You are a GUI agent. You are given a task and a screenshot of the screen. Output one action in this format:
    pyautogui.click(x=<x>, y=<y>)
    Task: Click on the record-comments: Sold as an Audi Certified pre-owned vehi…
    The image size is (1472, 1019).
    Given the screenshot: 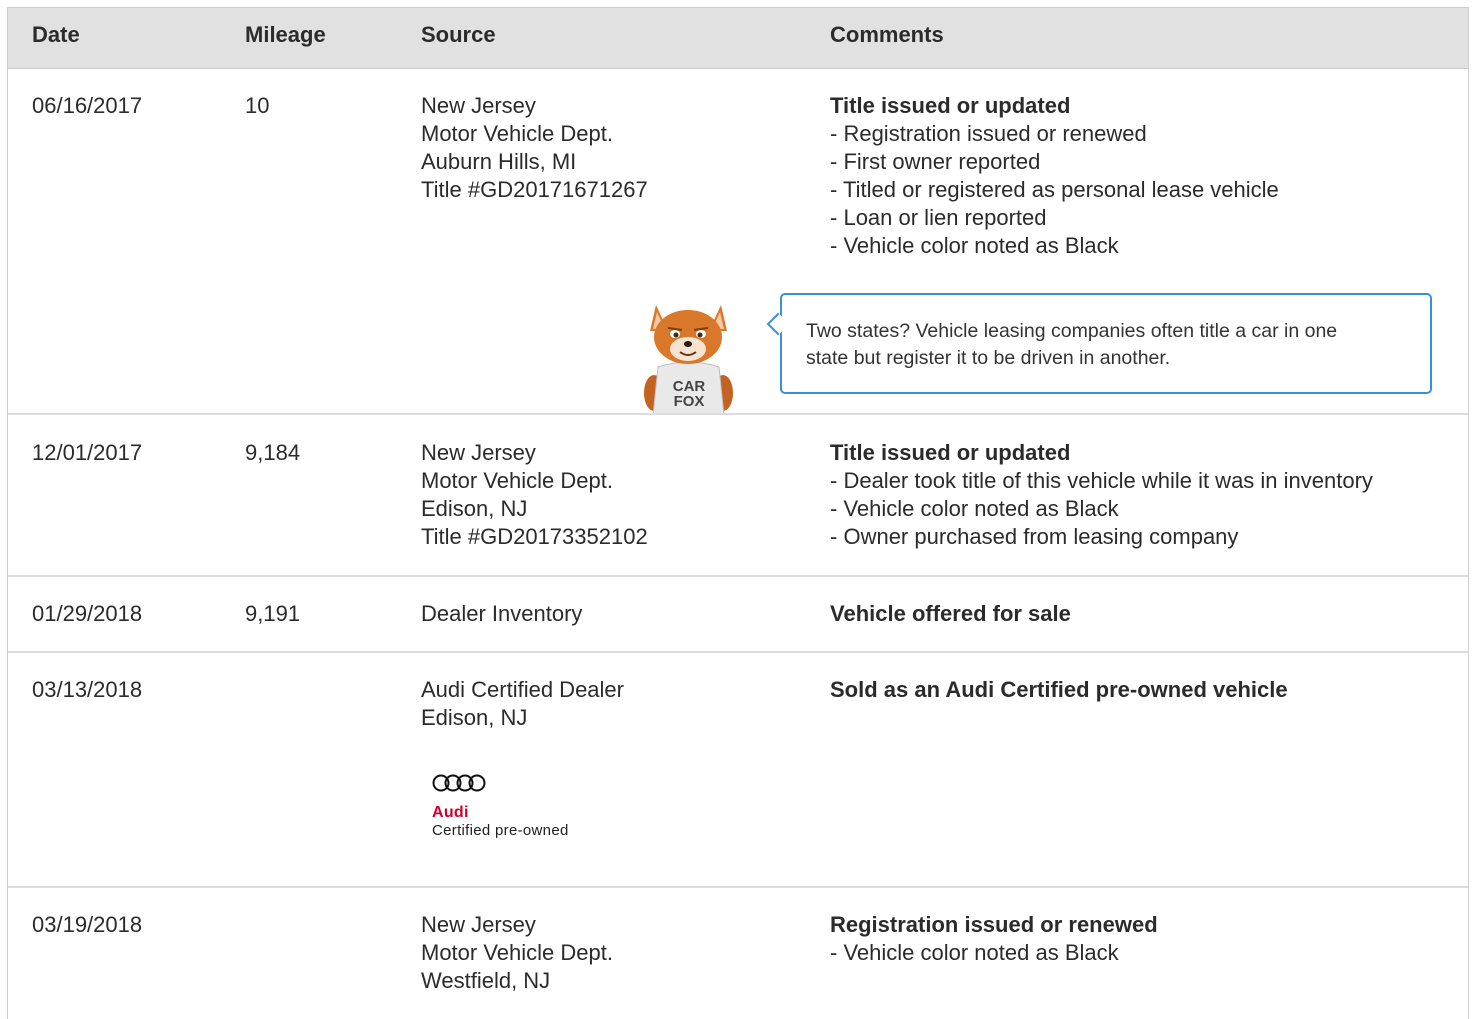 What is the action you would take?
    pyautogui.click(x=1059, y=690)
    